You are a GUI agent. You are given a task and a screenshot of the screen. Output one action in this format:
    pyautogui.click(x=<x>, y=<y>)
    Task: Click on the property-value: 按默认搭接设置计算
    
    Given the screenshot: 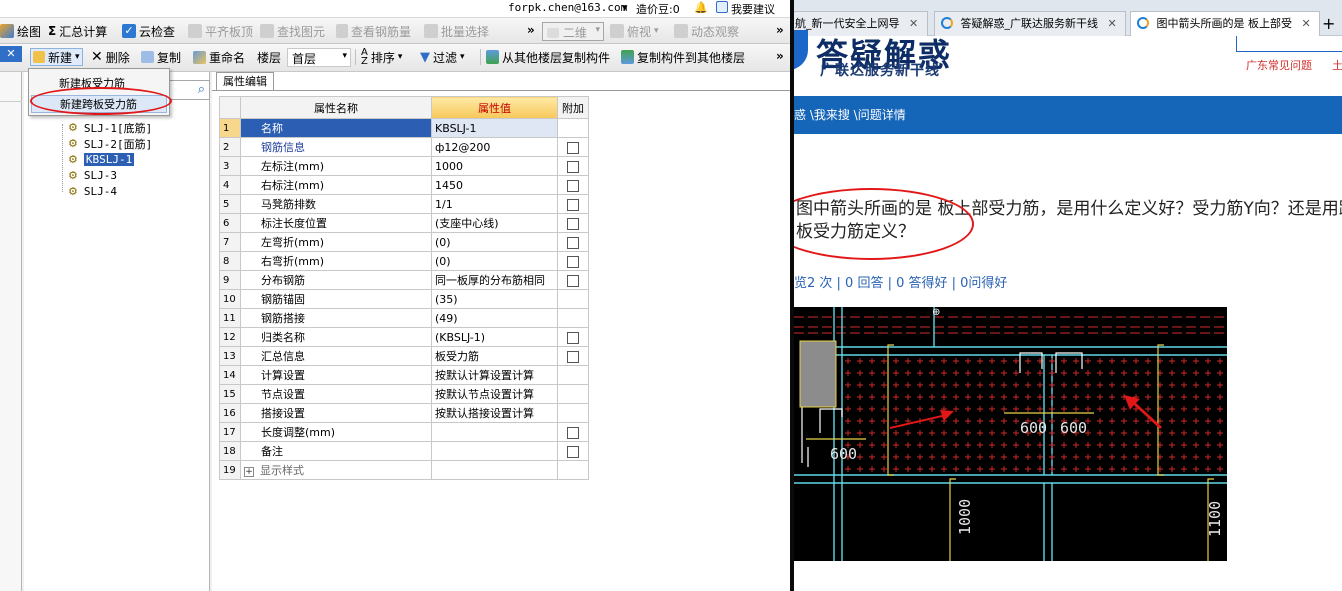 What is the action you would take?
    pyautogui.click(x=494, y=413)
    